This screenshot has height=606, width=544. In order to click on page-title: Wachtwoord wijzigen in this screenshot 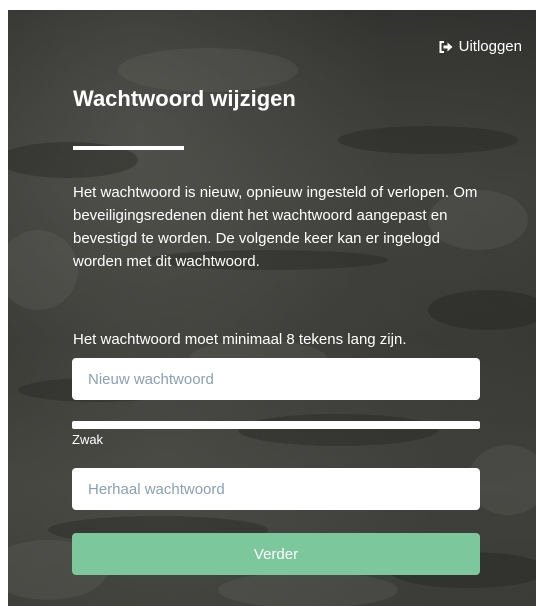, I will do `click(184, 98)`.